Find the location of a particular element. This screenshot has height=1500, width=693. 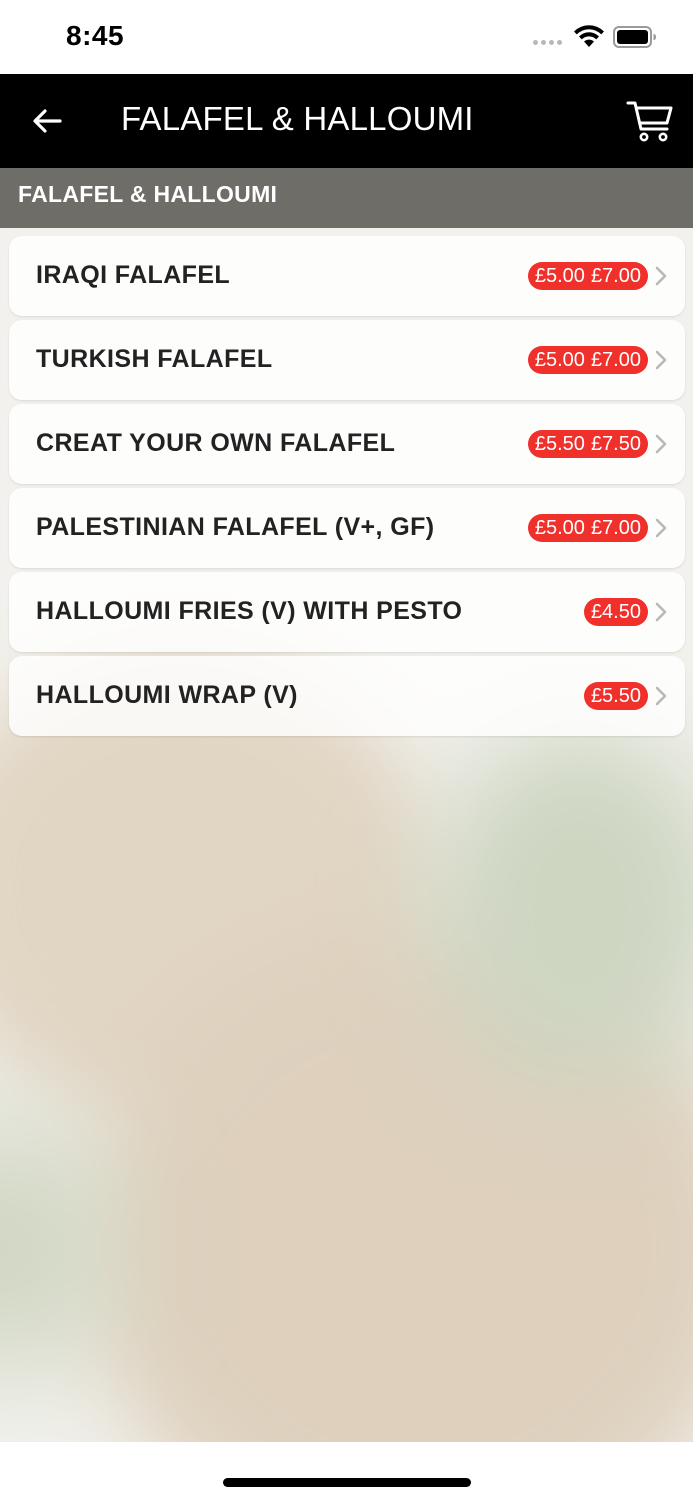

menu-item: TURKISH FALAFEL £5.00 £7.00 is located at coordinates (347, 360).